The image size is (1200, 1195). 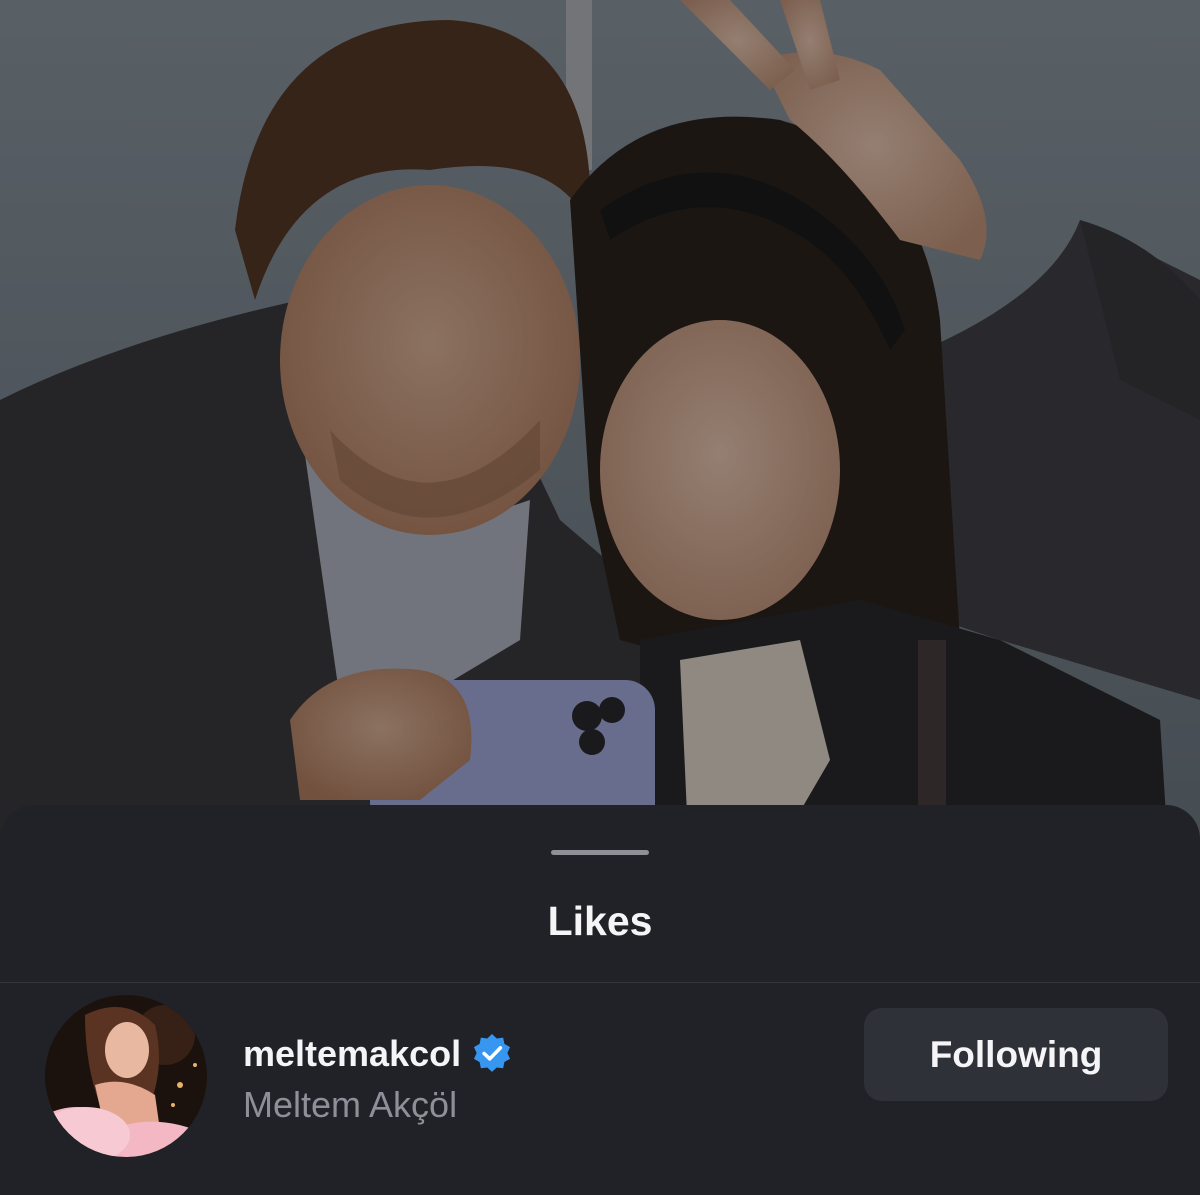 What do you see at coordinates (600, 921) in the screenshot?
I see `sheet-title: Likes` at bounding box center [600, 921].